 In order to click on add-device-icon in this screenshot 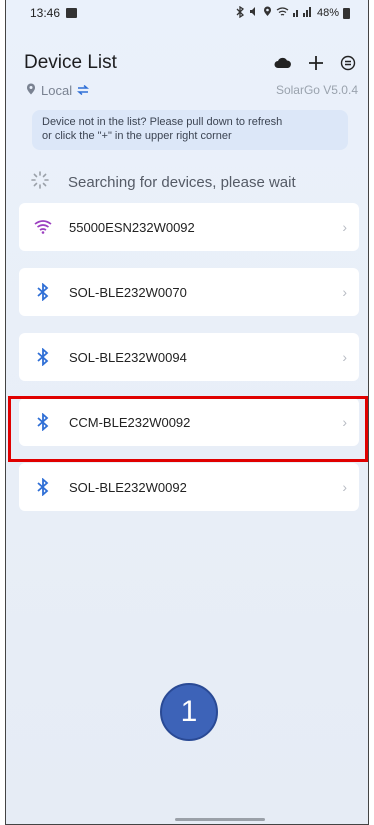, I will do `click(316, 63)`.